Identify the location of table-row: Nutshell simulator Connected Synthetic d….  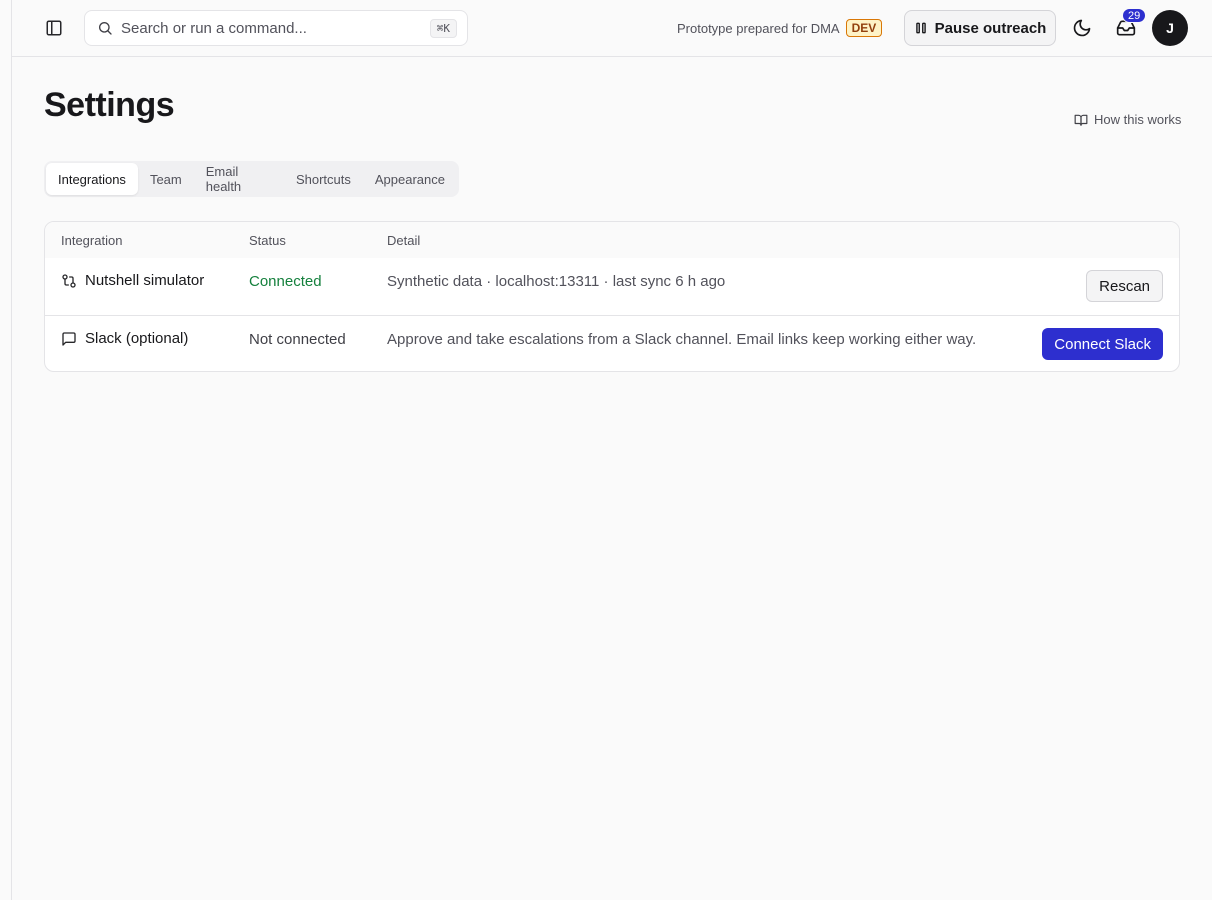
(612, 286).